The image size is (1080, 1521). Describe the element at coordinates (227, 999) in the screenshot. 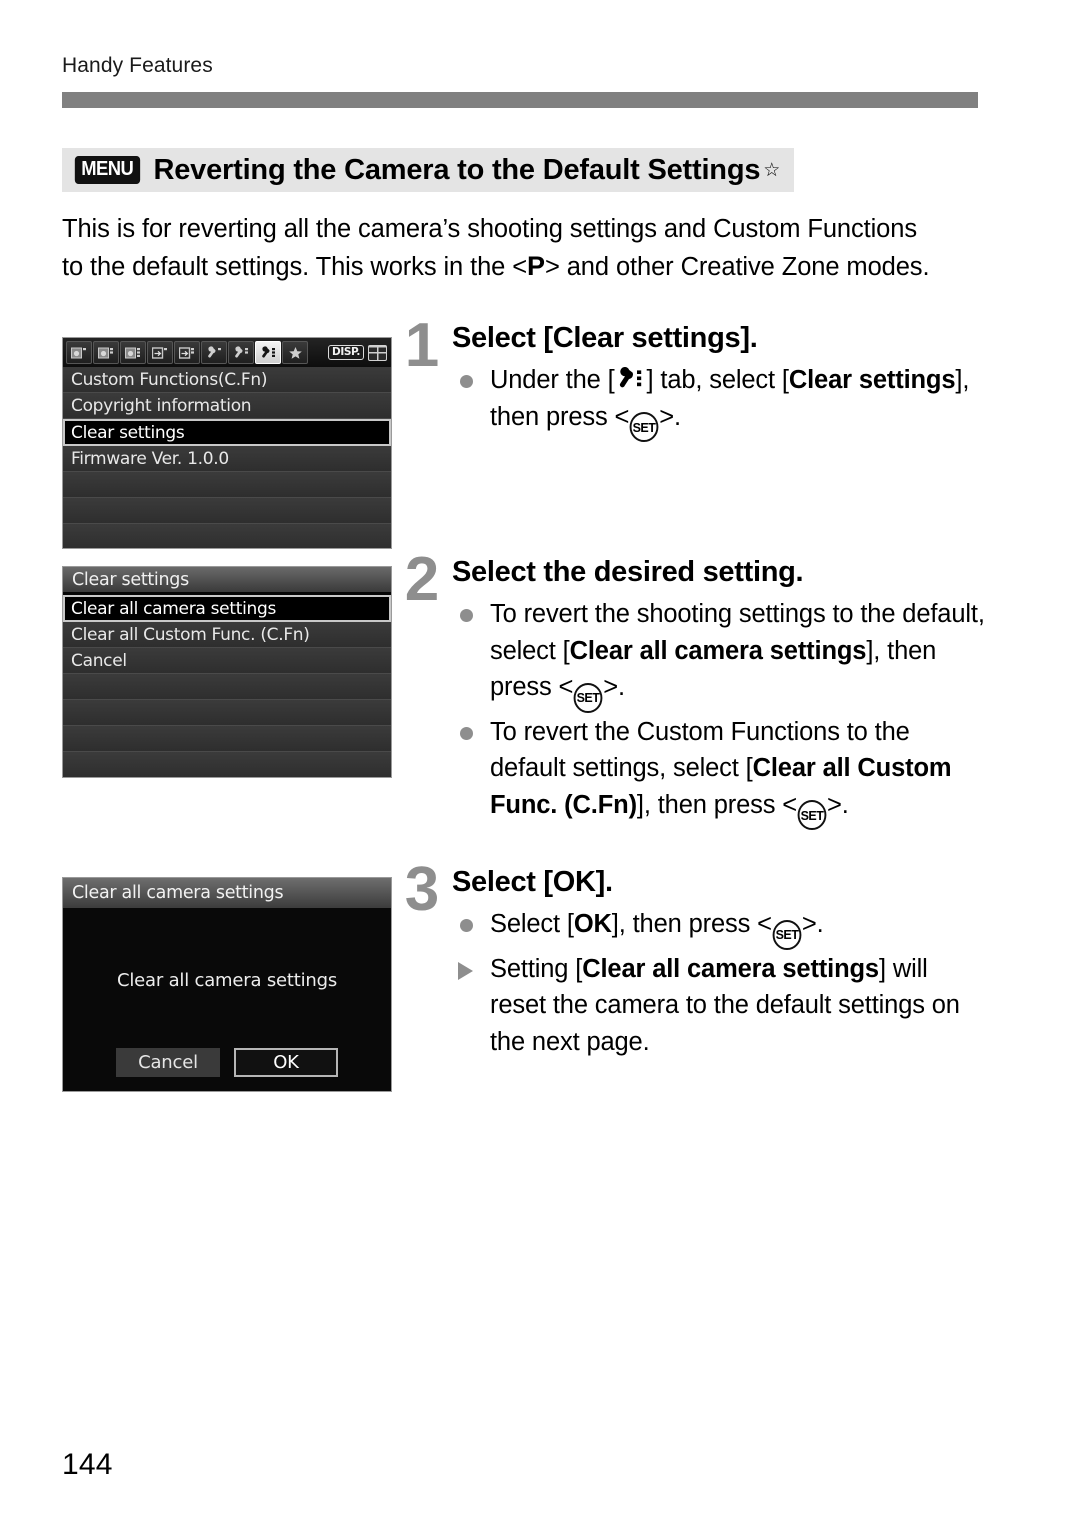

I see `dialog-body: Clear all camera settings Cancel OK` at that location.